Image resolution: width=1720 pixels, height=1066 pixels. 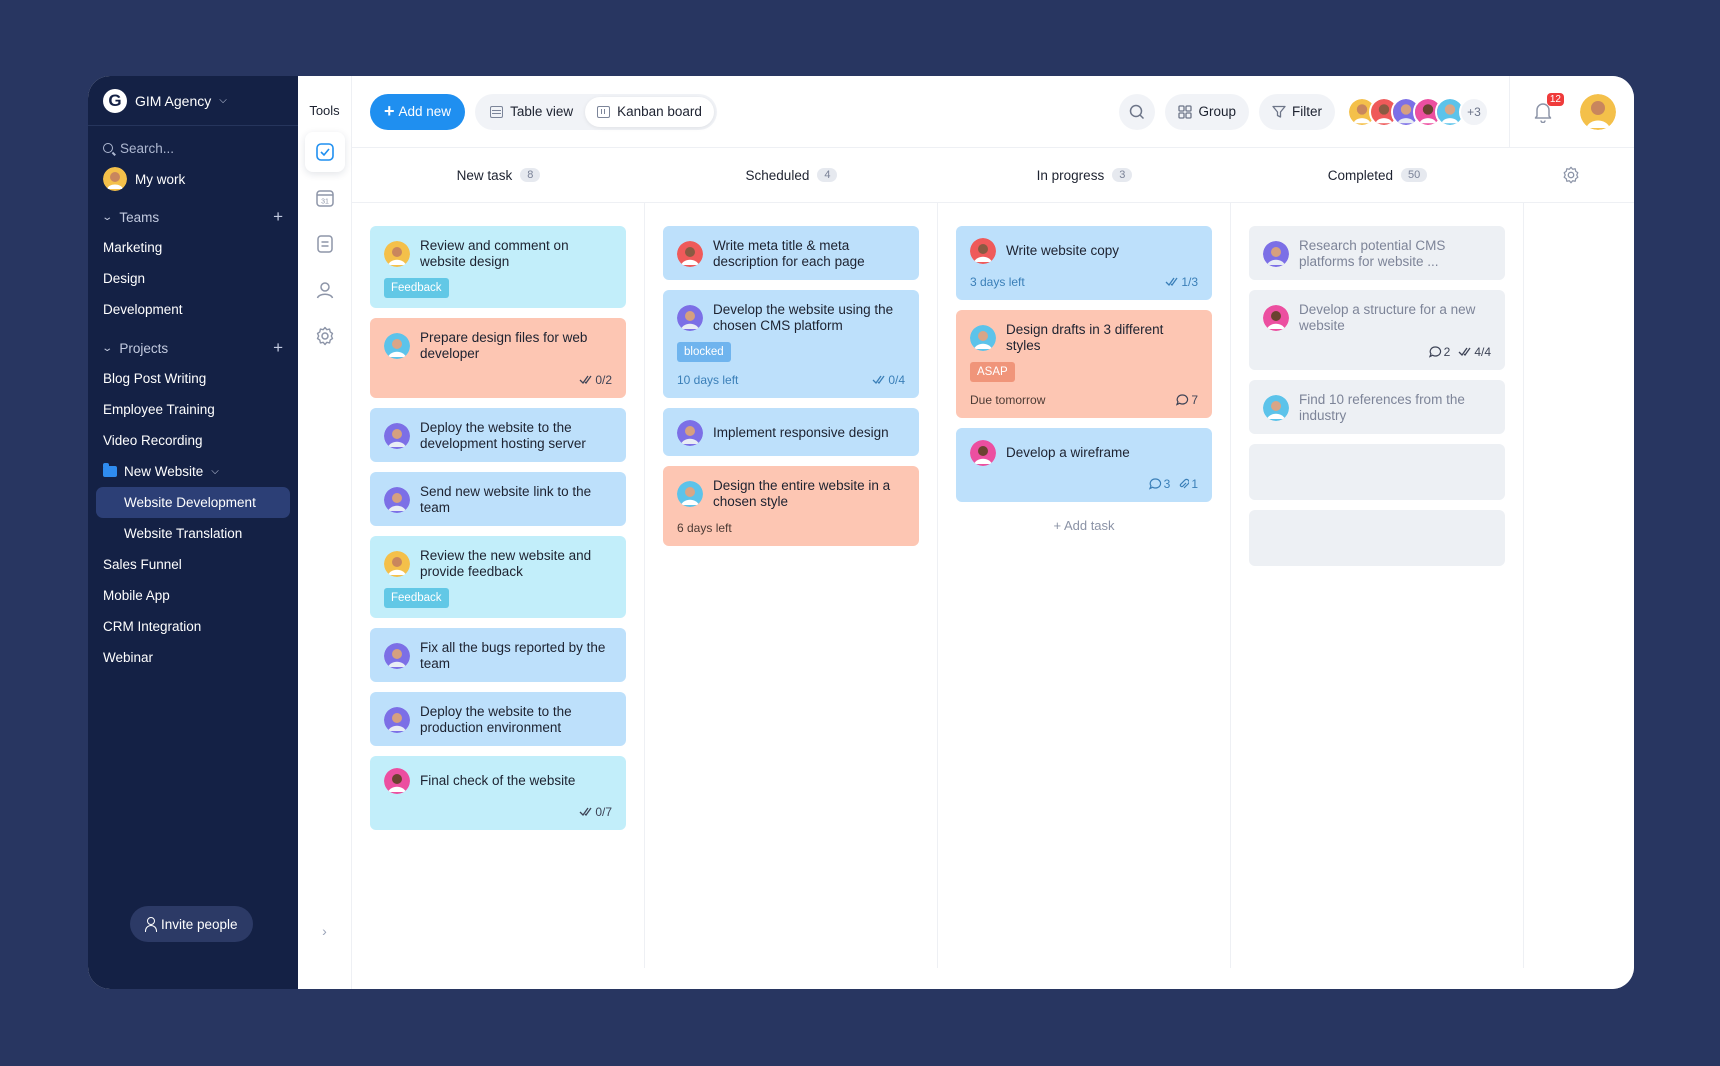 I want to click on filter-button: Filter, so click(x=1297, y=111).